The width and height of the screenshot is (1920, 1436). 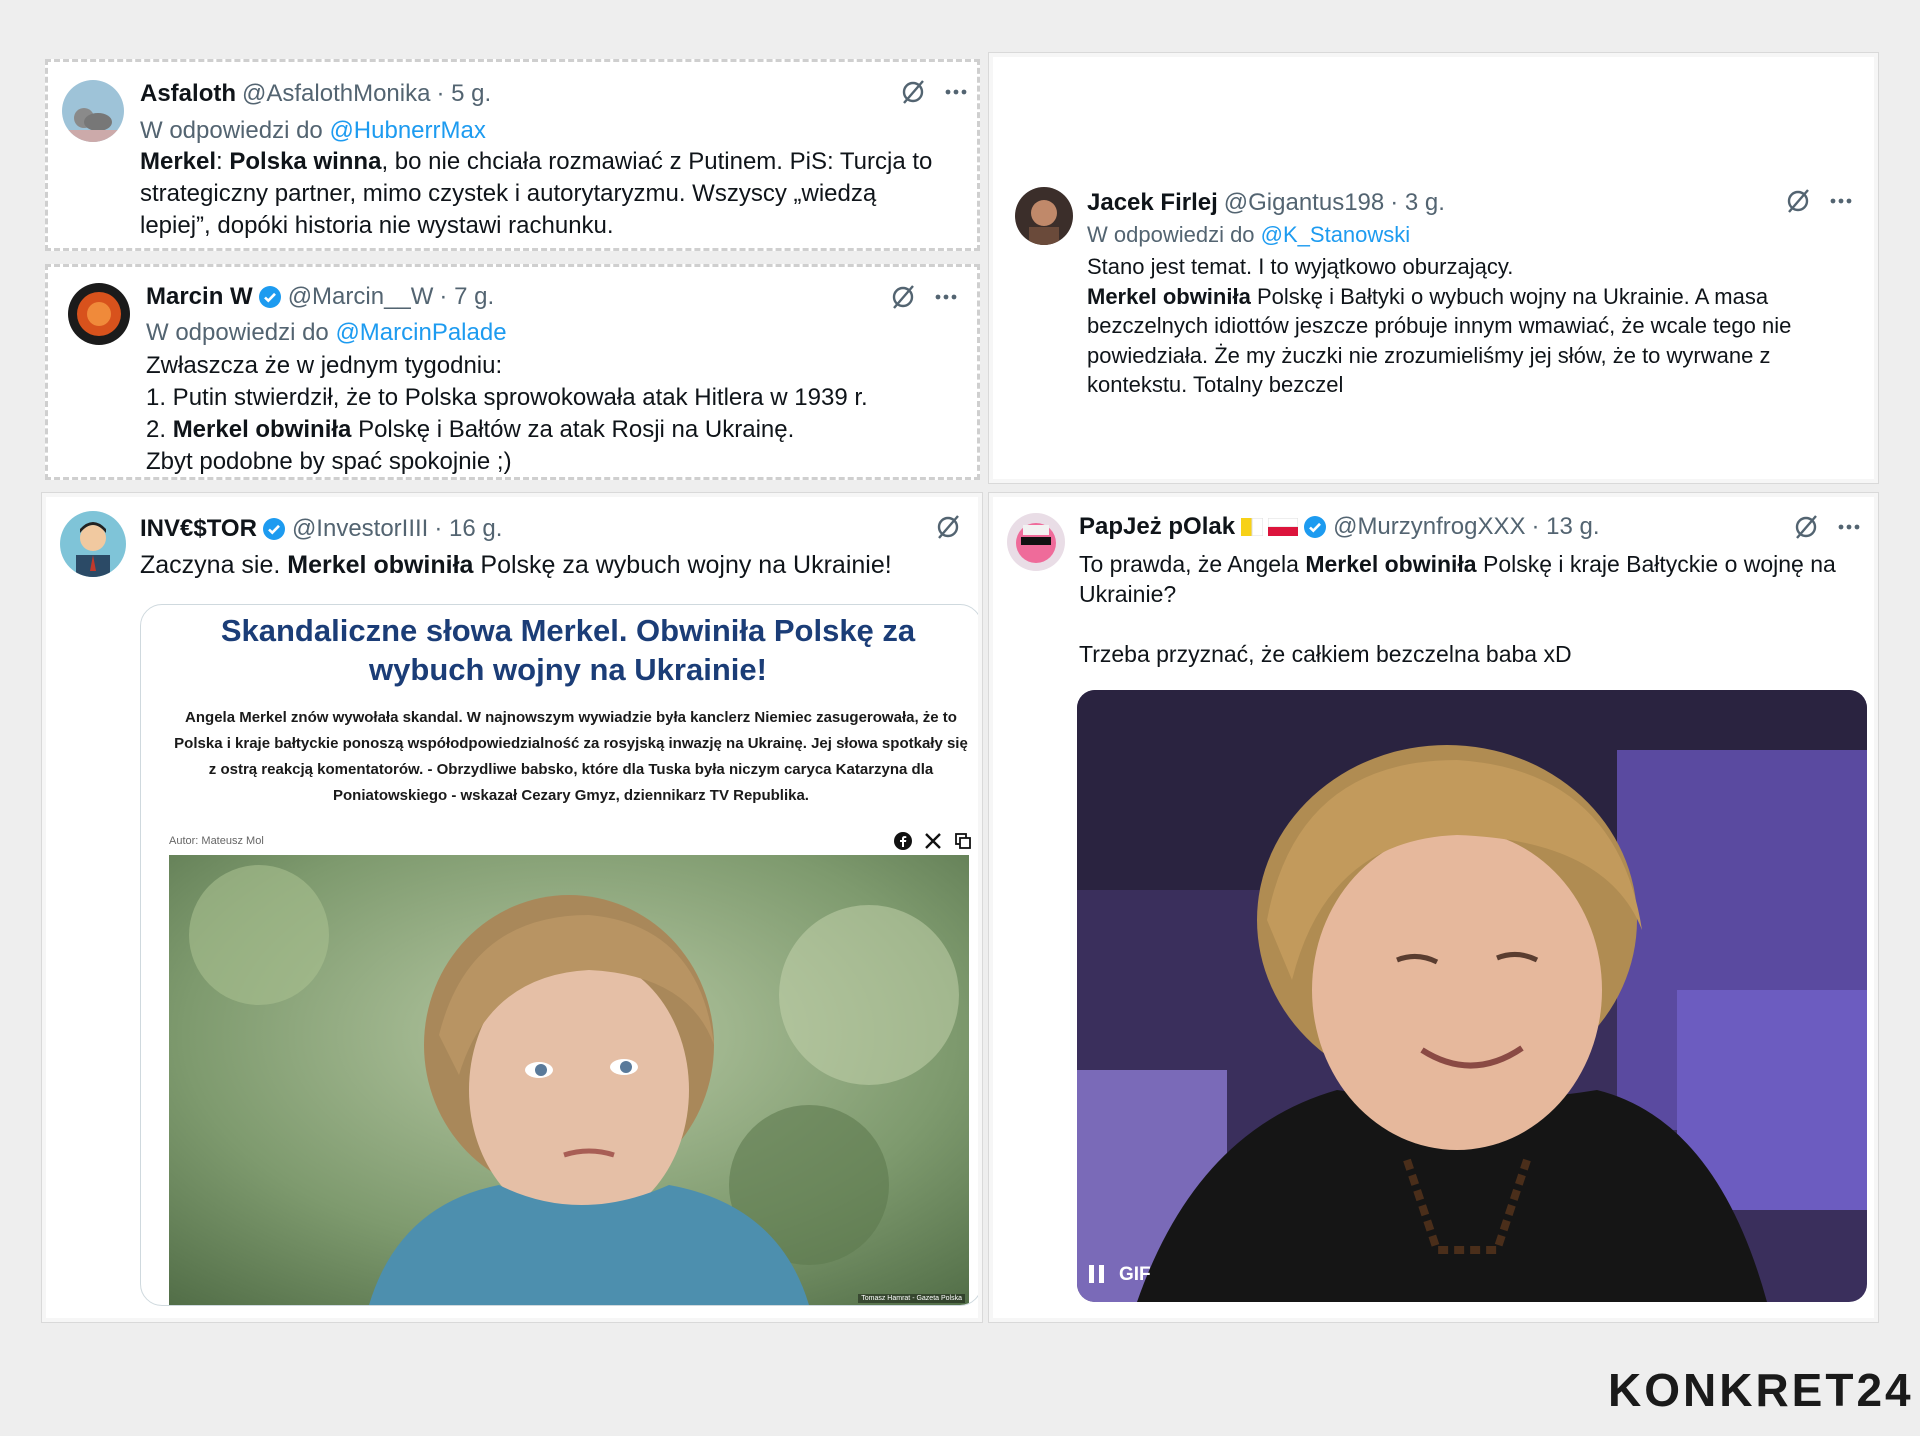 What do you see at coordinates (1429, 527) in the screenshot?
I see `author-handle: @MurzynfrogXXX` at bounding box center [1429, 527].